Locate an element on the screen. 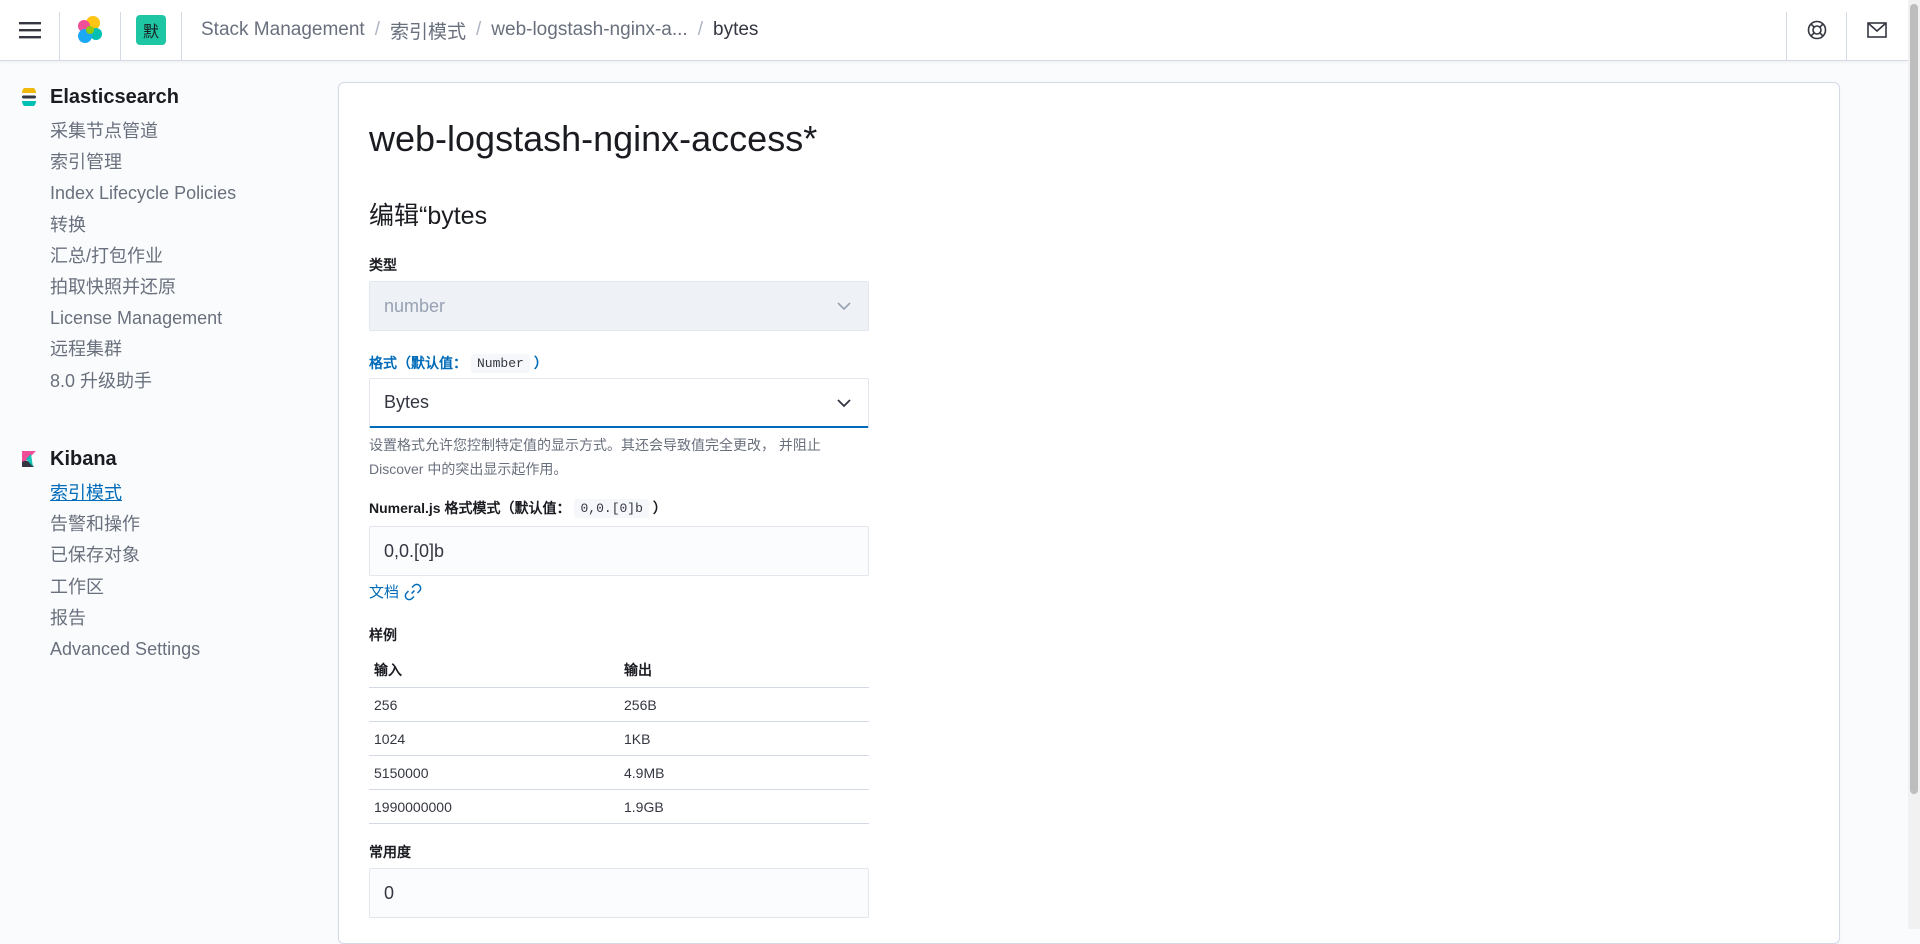  breadcrumb-index-patterns: 索引模式 is located at coordinates (428, 30).